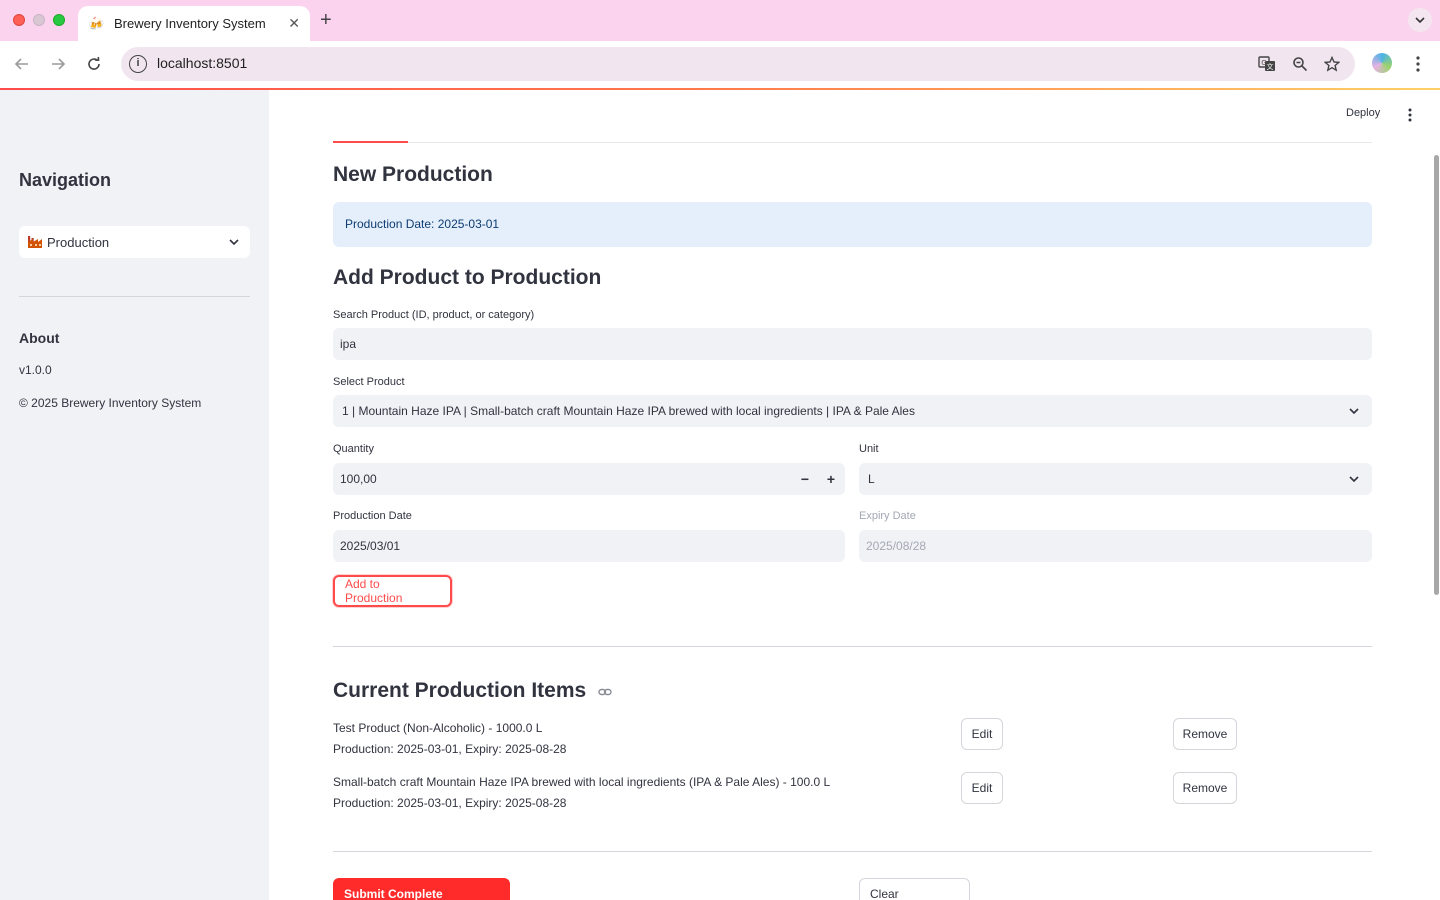 This screenshot has height=900, width=1440. I want to click on bookmark-star-icon, so click(1332, 64).